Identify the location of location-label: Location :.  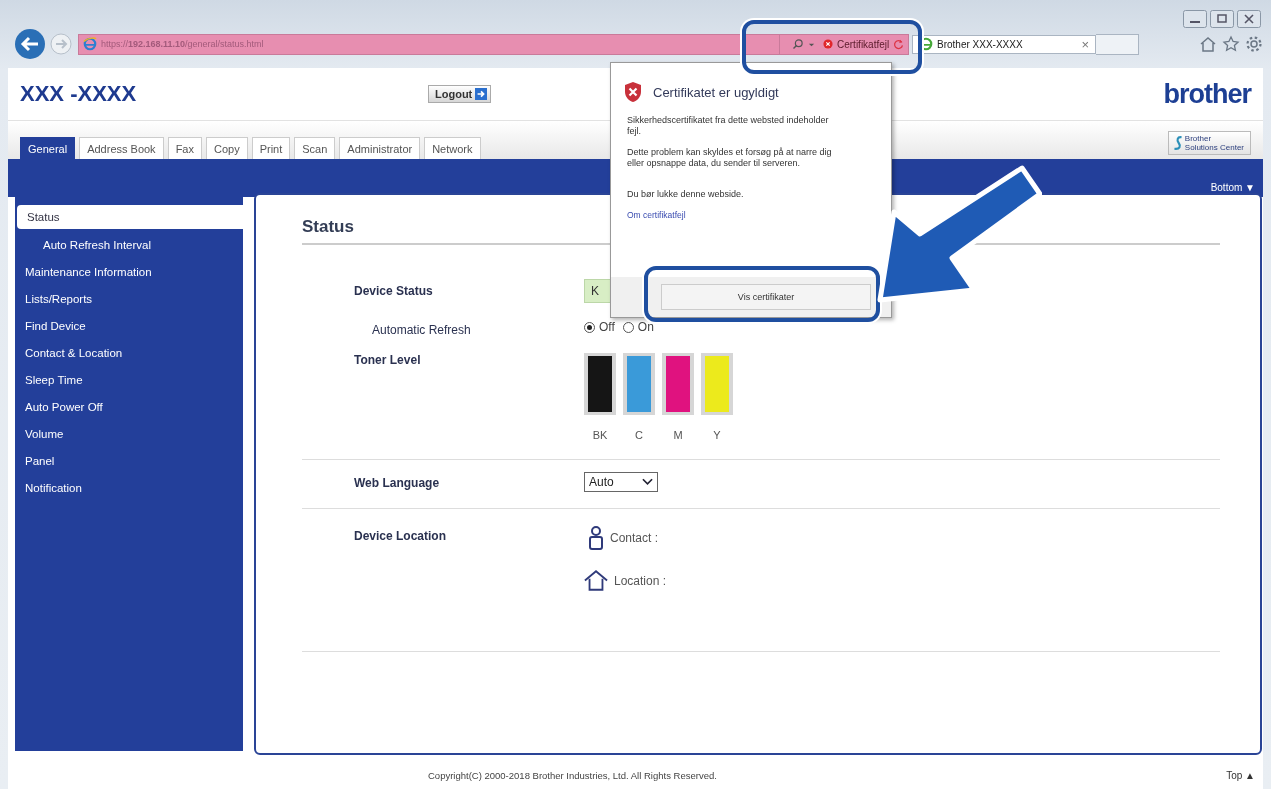
(640, 580).